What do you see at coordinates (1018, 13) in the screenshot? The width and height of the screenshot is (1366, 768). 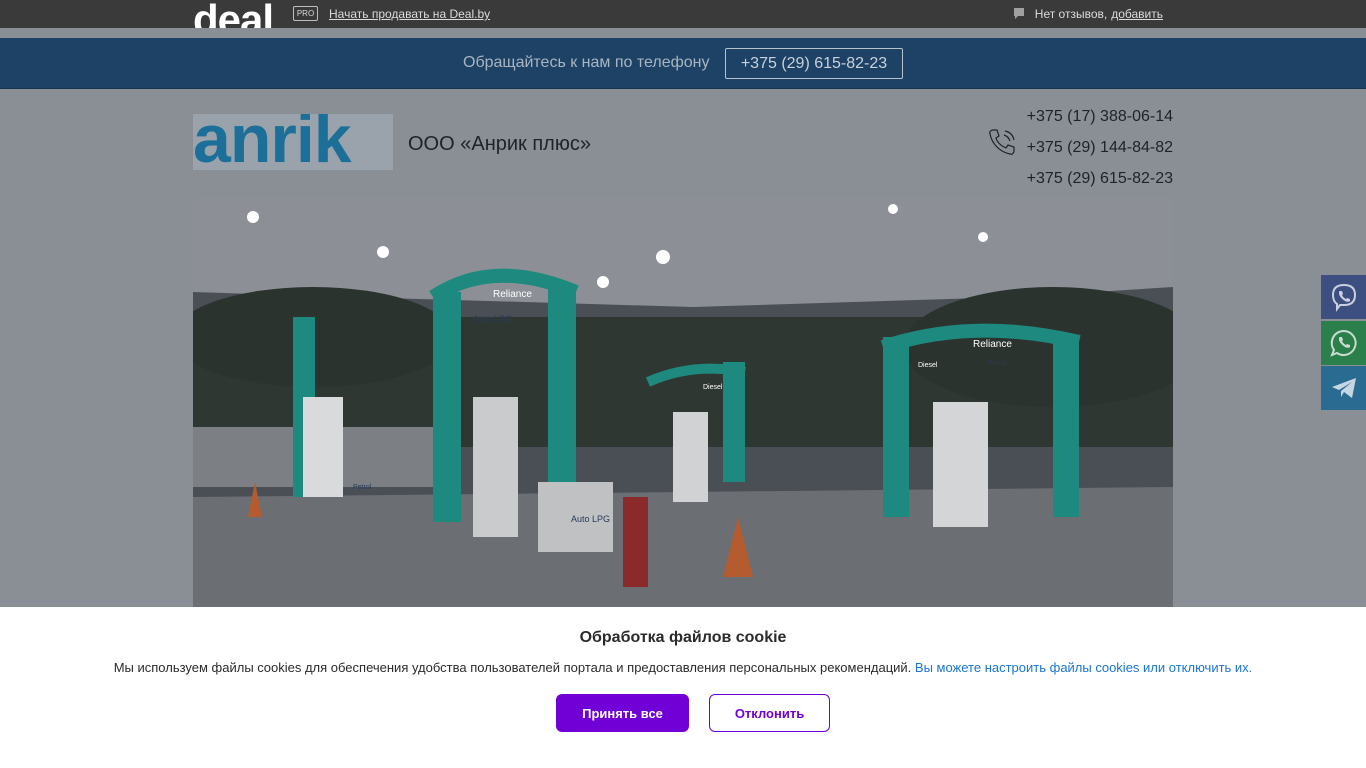 I see `chat-icon` at bounding box center [1018, 13].